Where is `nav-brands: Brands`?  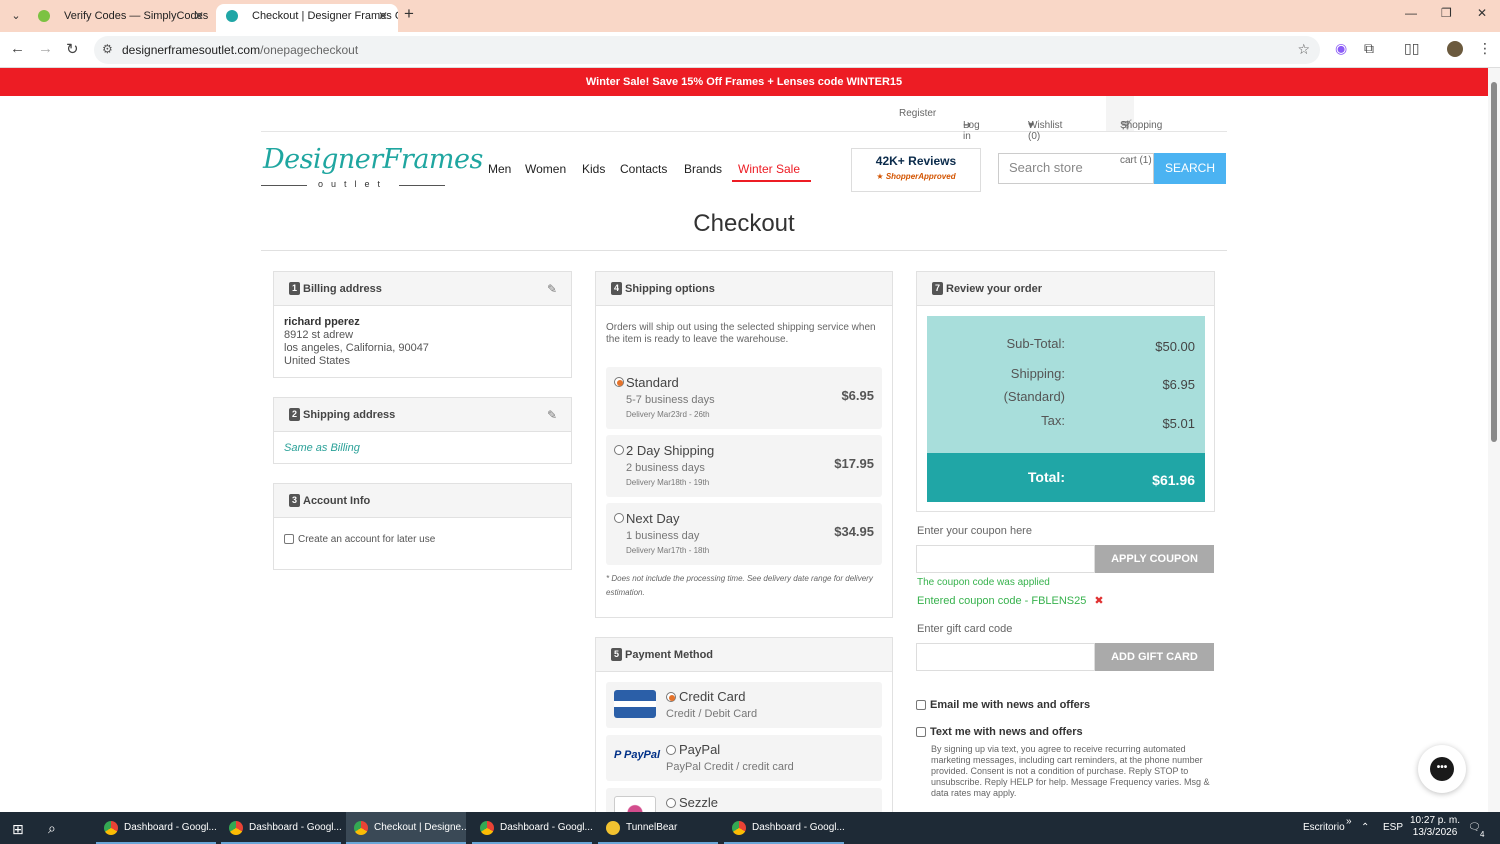 nav-brands: Brands is located at coordinates (703, 169).